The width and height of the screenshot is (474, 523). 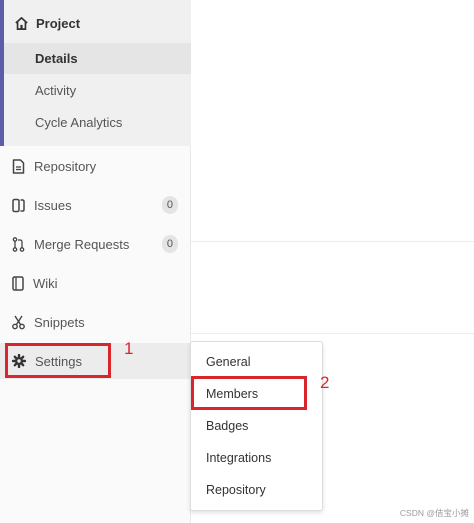 What do you see at coordinates (58, 23) in the screenshot?
I see `sidebar-item-label: Project` at bounding box center [58, 23].